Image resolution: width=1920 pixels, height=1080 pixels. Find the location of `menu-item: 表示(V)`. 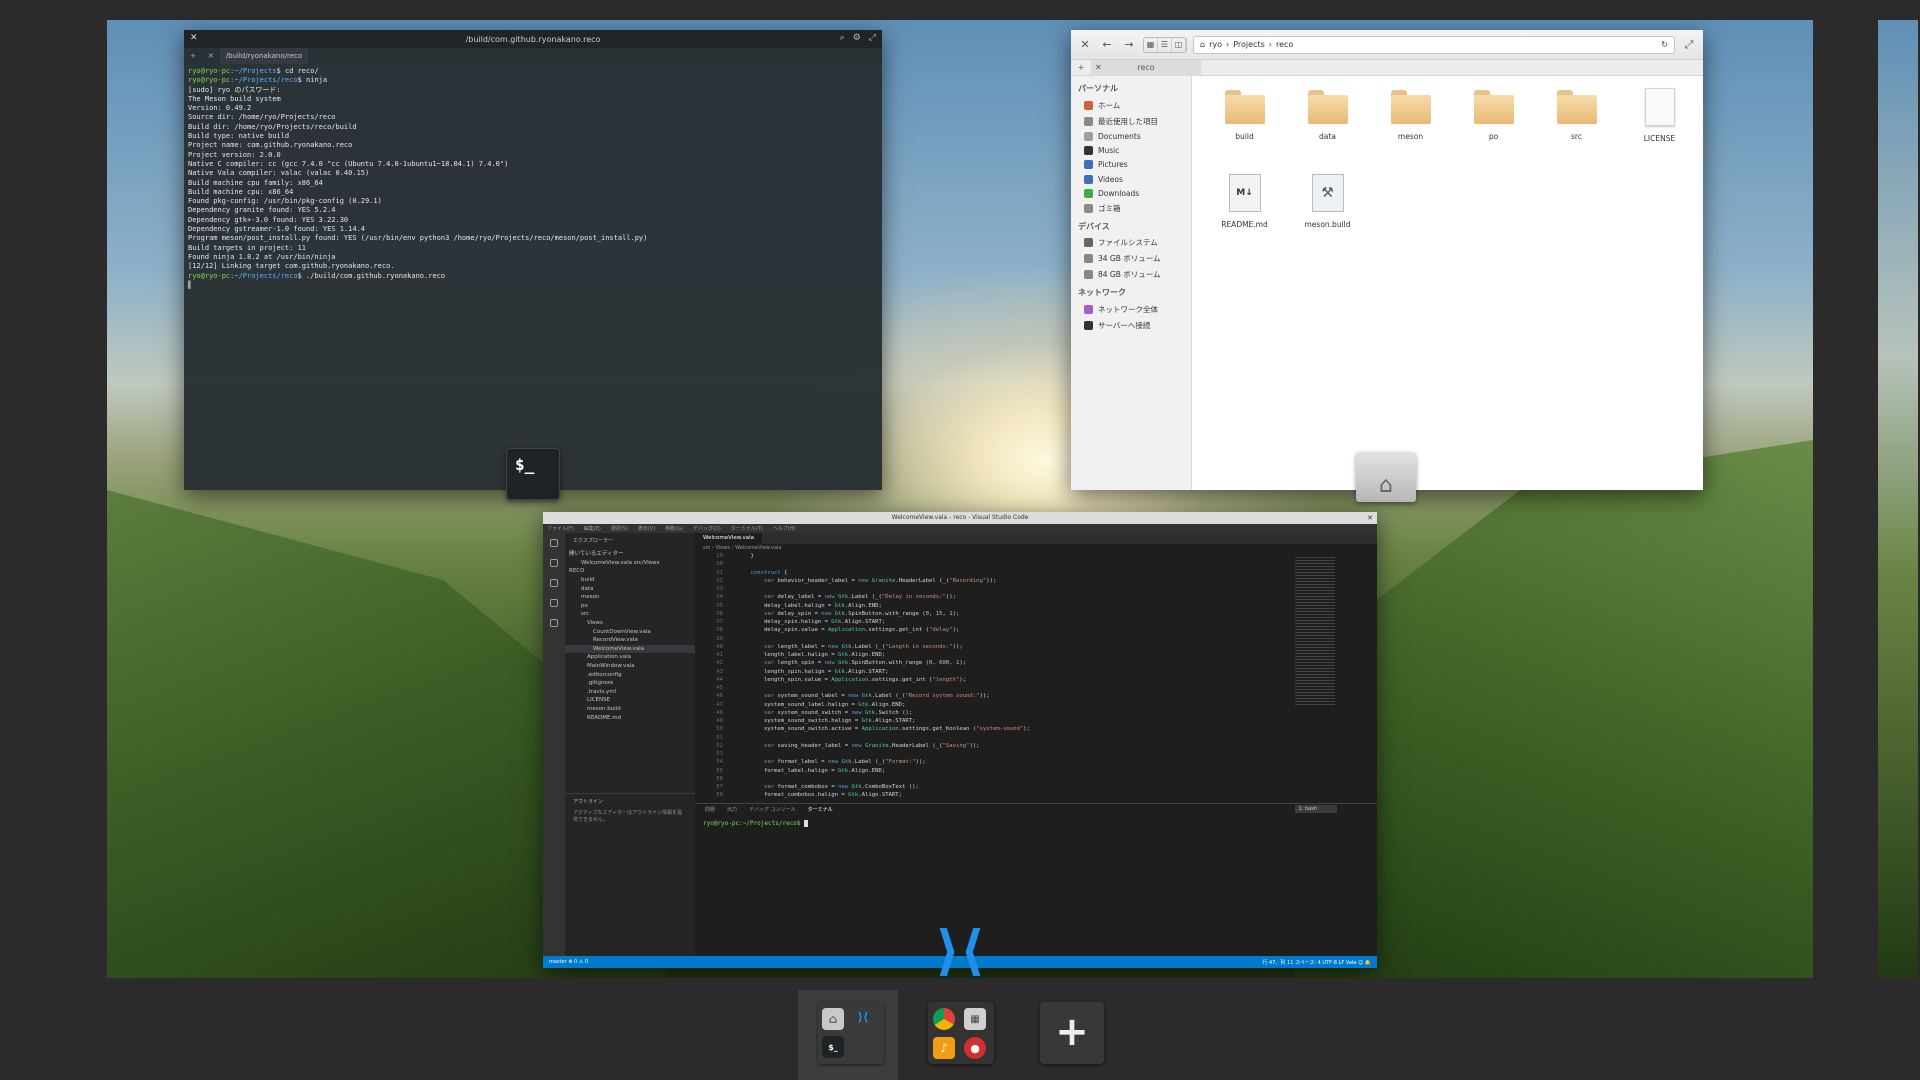

menu-item: 表示(V) is located at coordinates (646, 528).